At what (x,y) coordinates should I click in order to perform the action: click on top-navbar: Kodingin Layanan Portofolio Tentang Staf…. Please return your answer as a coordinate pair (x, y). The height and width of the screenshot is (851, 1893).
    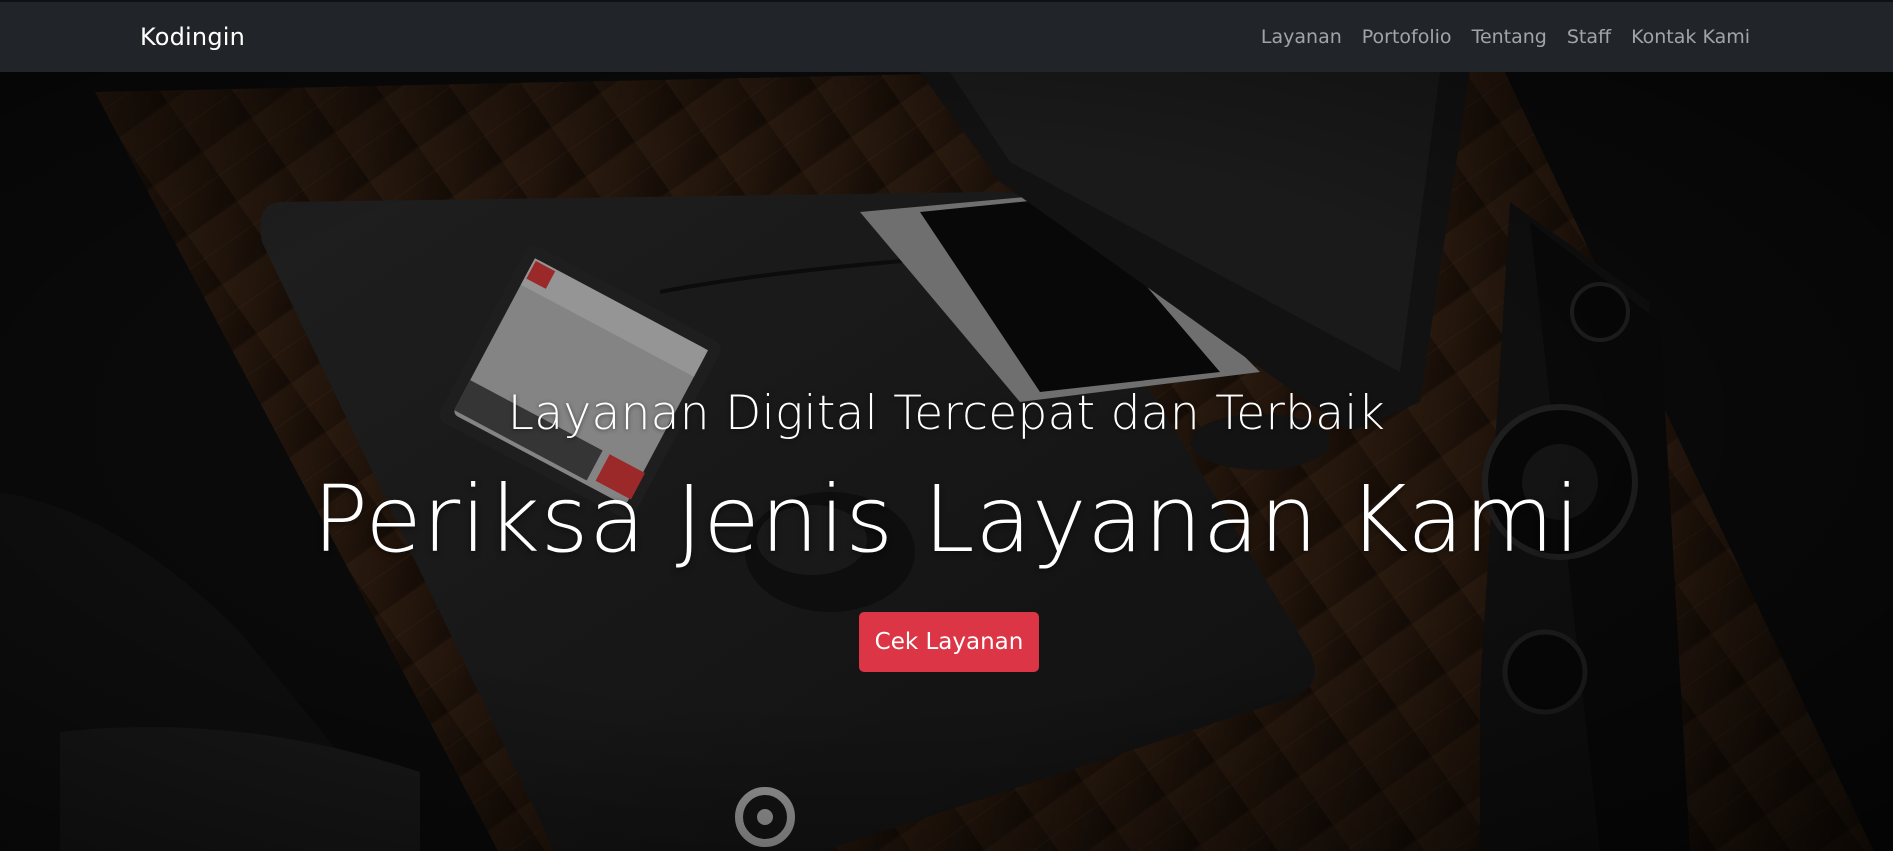
    Looking at the image, I should click on (946, 36).